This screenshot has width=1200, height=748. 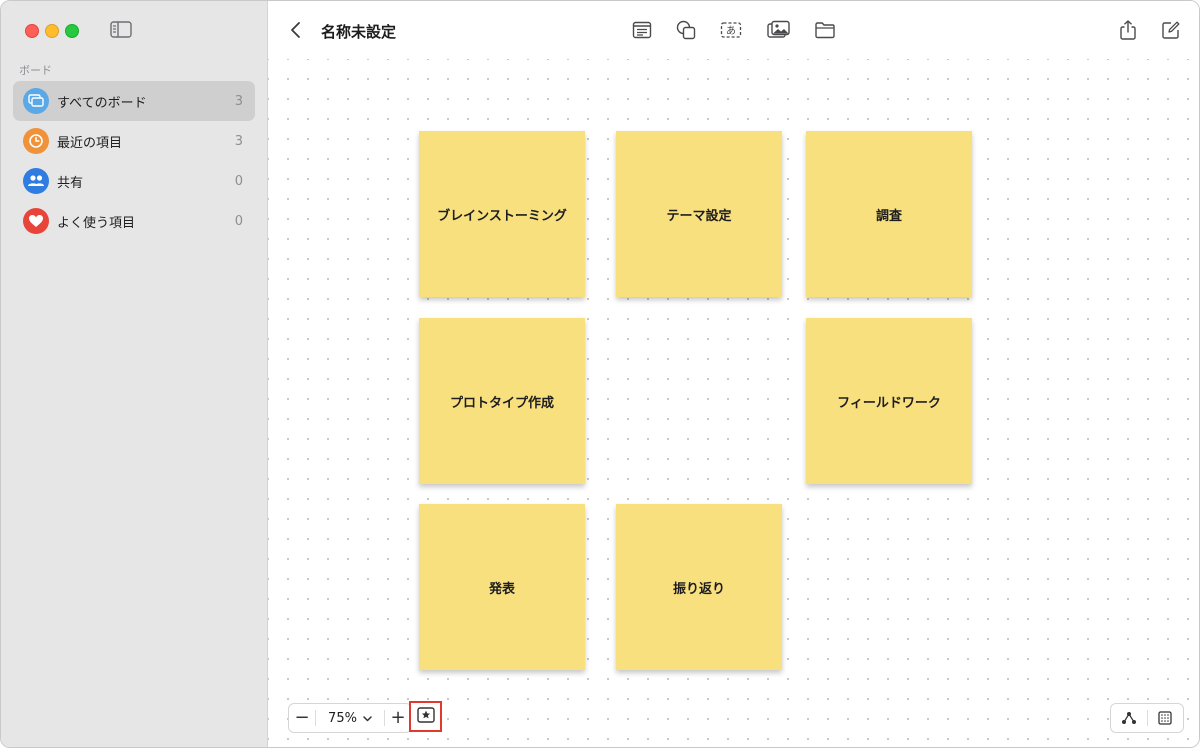 I want to click on sidebar-item-all-boards: すべてのボード 3, so click(x=134, y=101).